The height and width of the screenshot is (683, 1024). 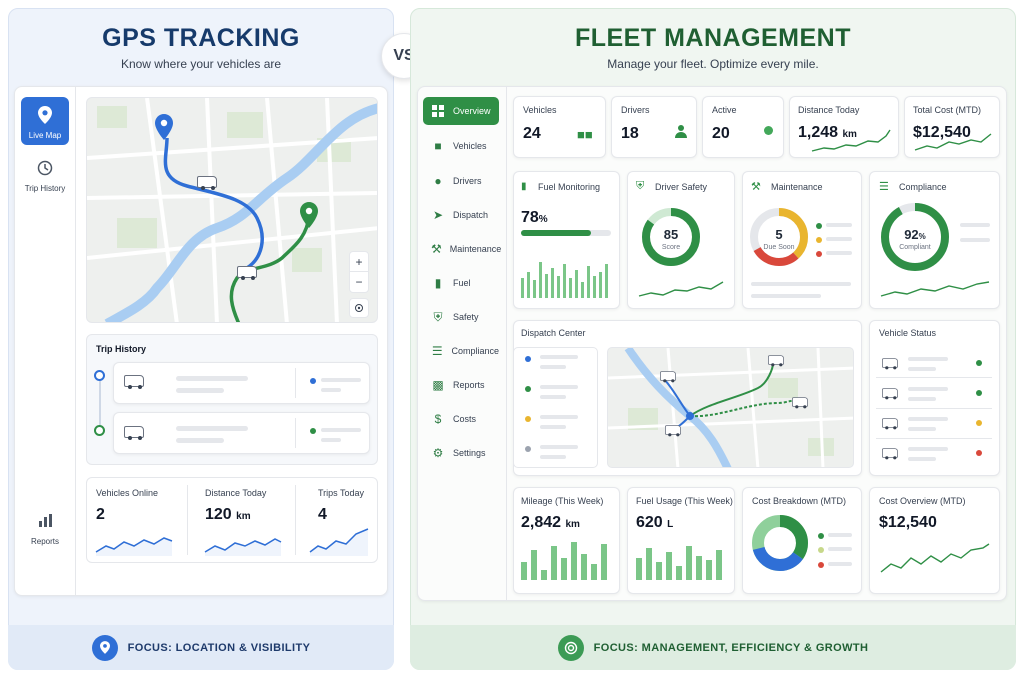 I want to click on sidebar-item-label: Reports, so click(x=44, y=541).